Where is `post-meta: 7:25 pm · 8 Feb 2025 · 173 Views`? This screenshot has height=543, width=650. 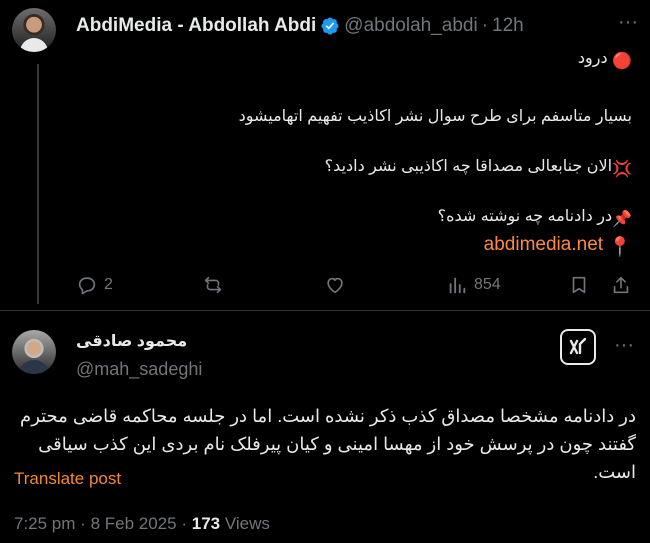
post-meta: 7:25 pm · 8 Feb 2025 · 173 Views is located at coordinates (142, 524).